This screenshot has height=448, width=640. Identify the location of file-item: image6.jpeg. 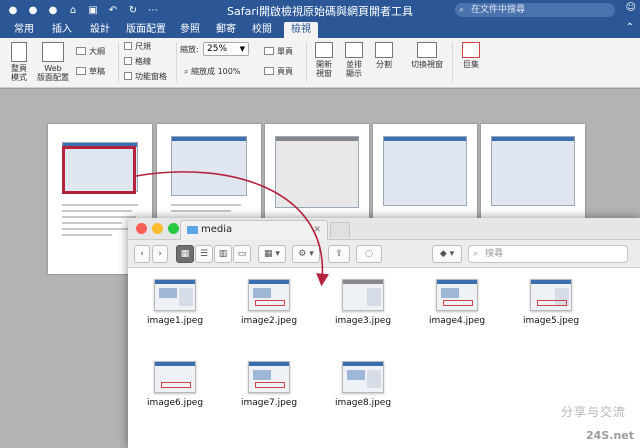
(175, 384).